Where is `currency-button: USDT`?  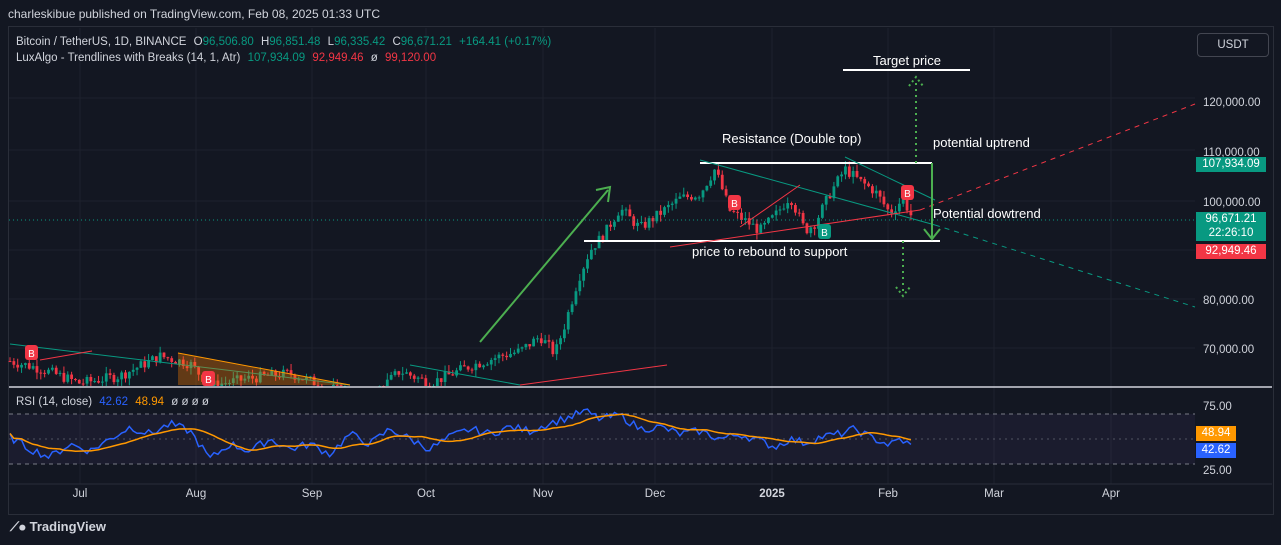 currency-button: USDT is located at coordinates (1233, 45).